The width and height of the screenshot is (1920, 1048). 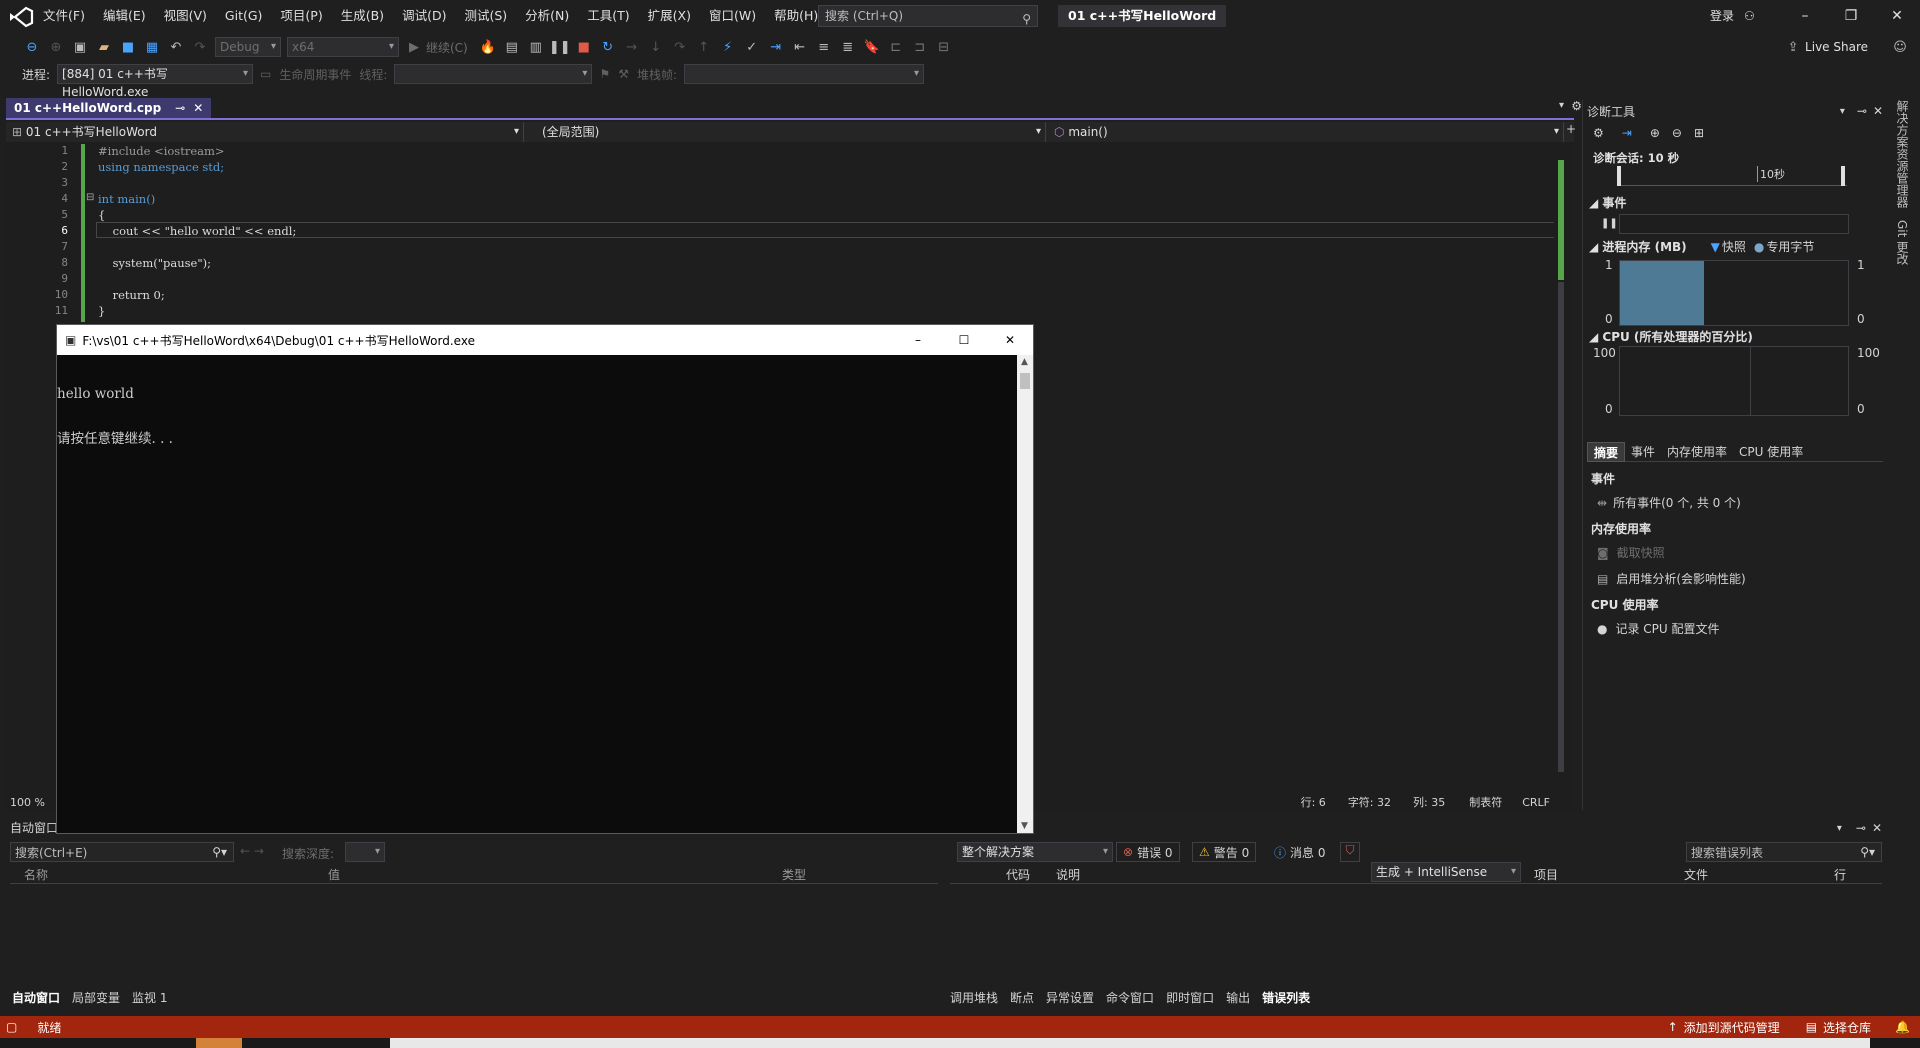 I want to click on menu-view: 视图(V), so click(x=185, y=16).